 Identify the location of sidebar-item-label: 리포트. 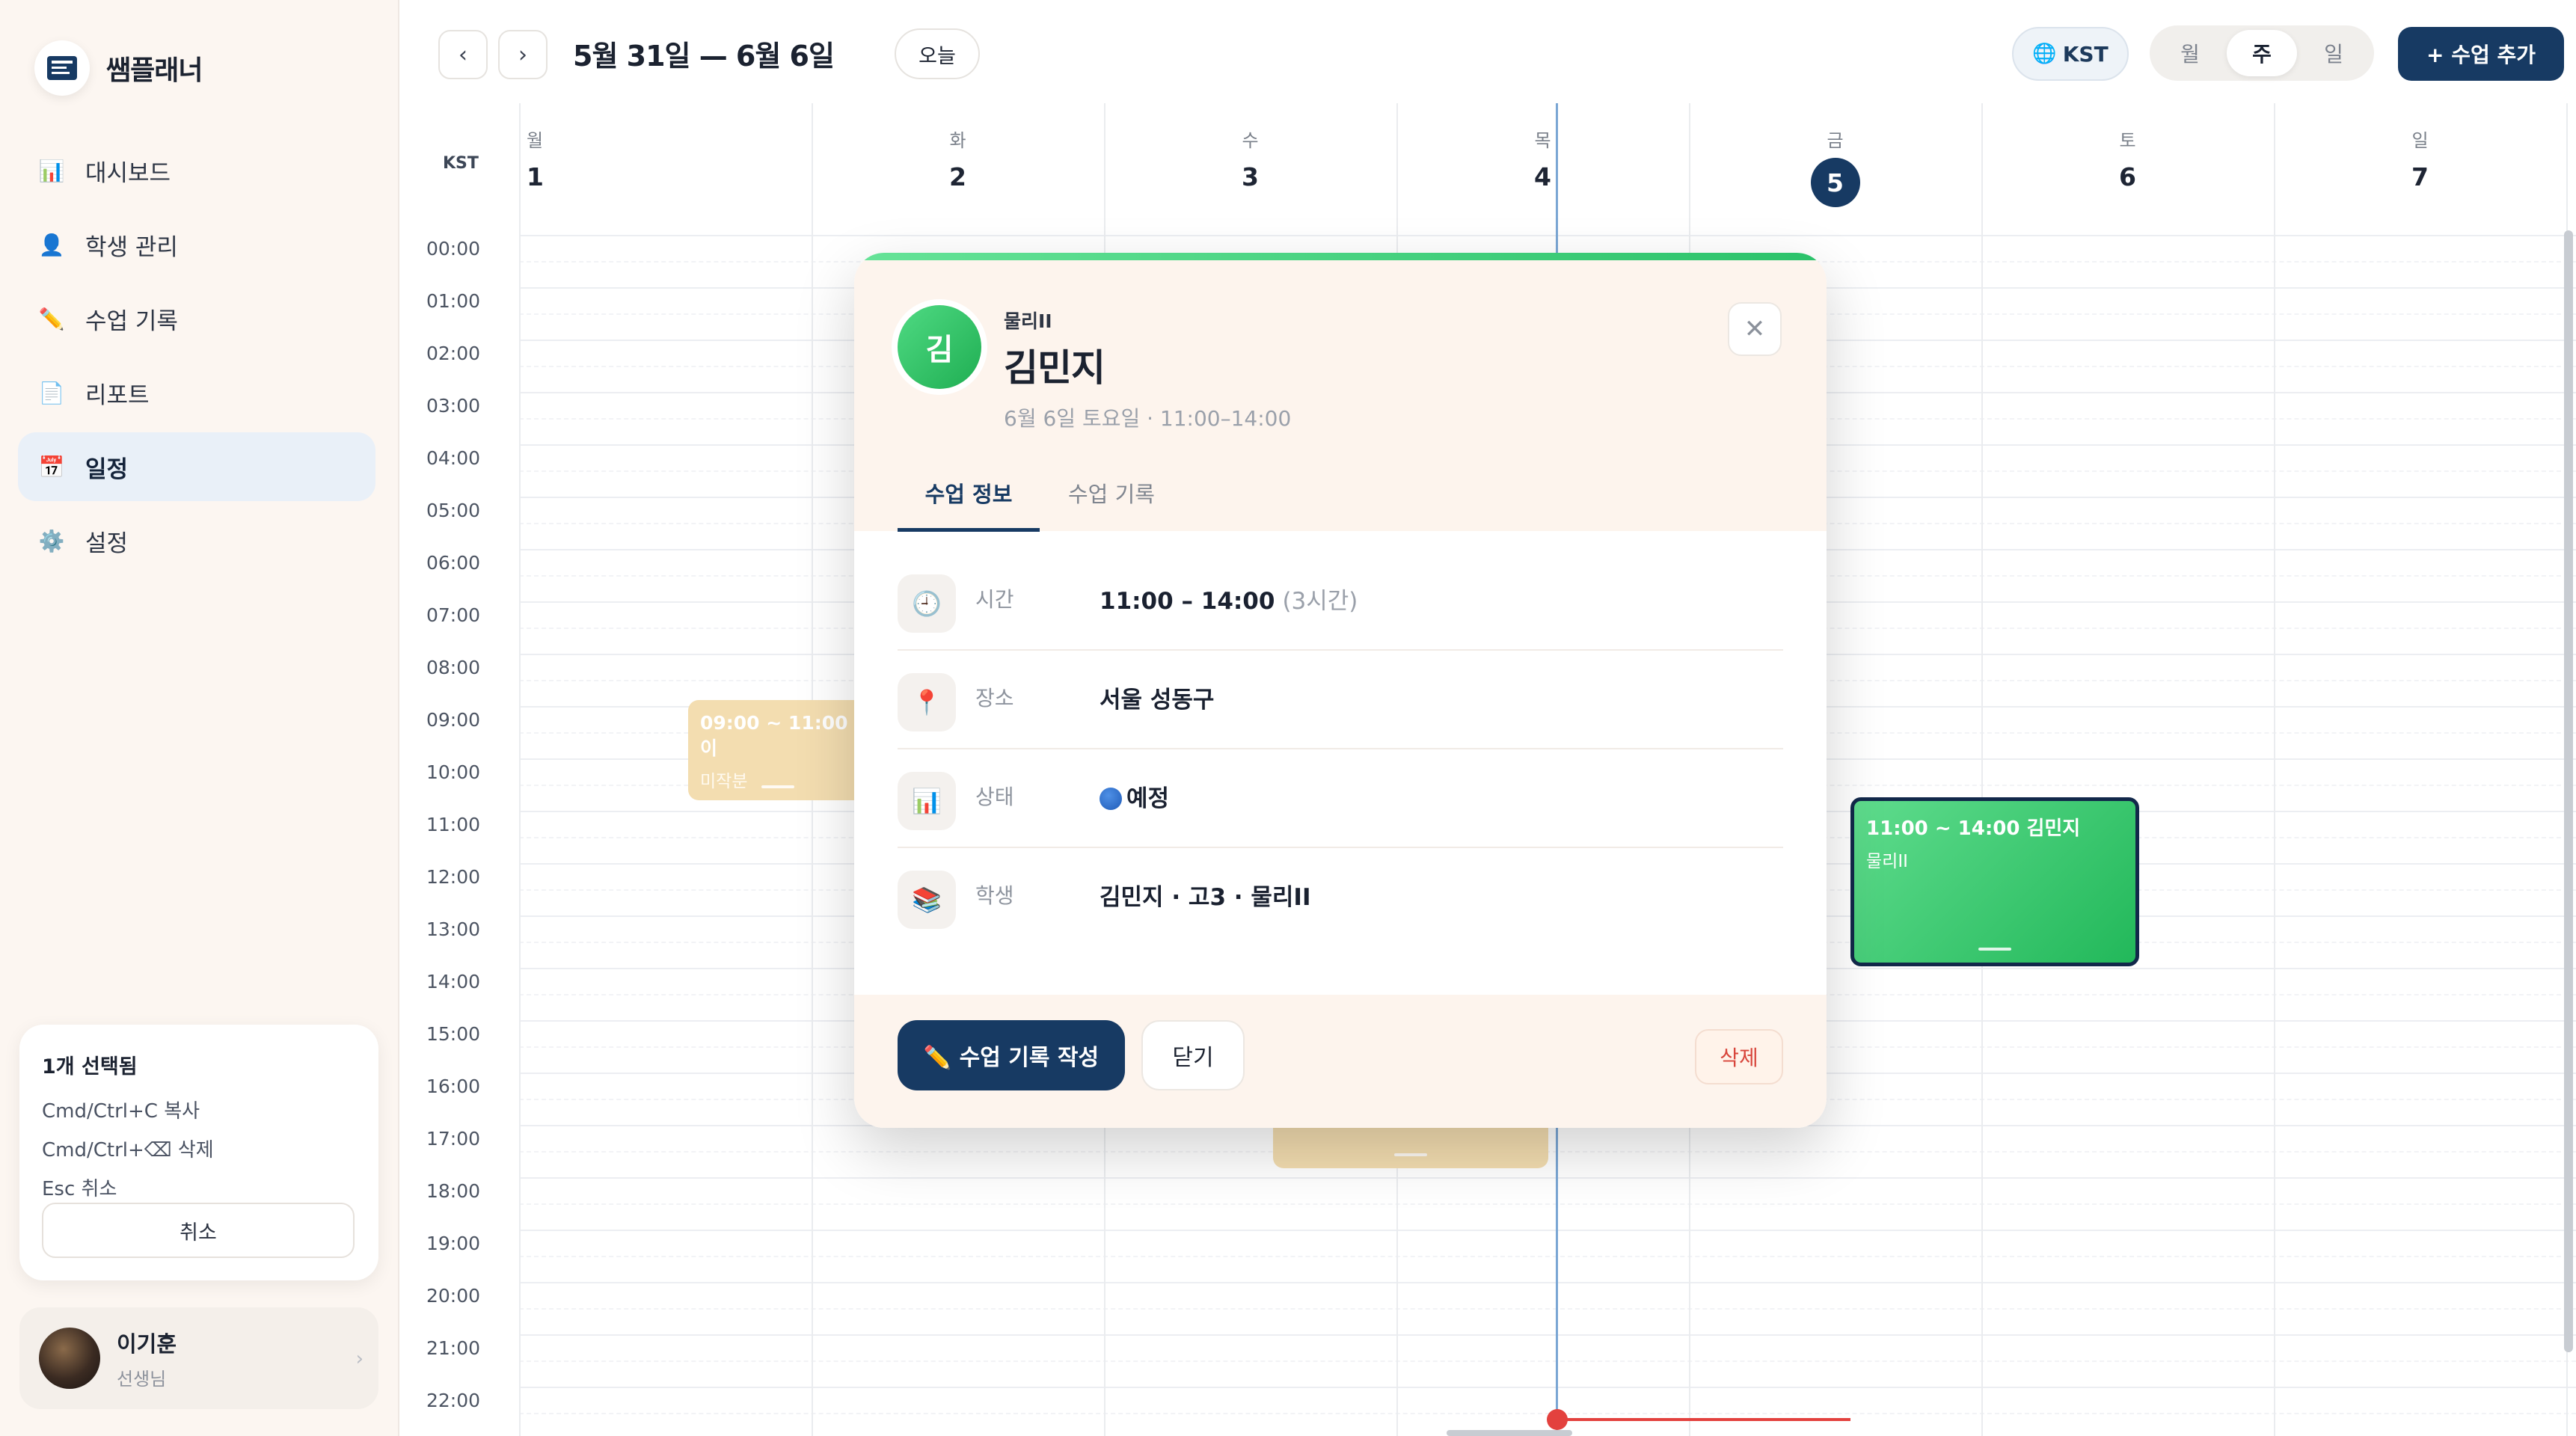
(117, 395).